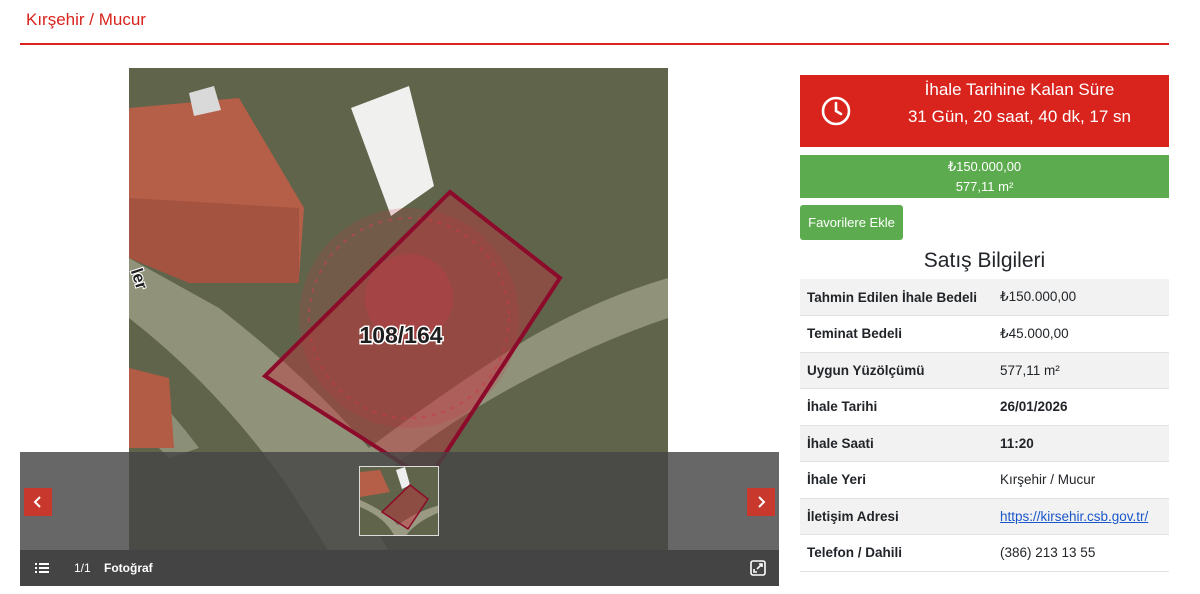  I want to click on row-value: (386) 213 13 55, so click(1081, 553).